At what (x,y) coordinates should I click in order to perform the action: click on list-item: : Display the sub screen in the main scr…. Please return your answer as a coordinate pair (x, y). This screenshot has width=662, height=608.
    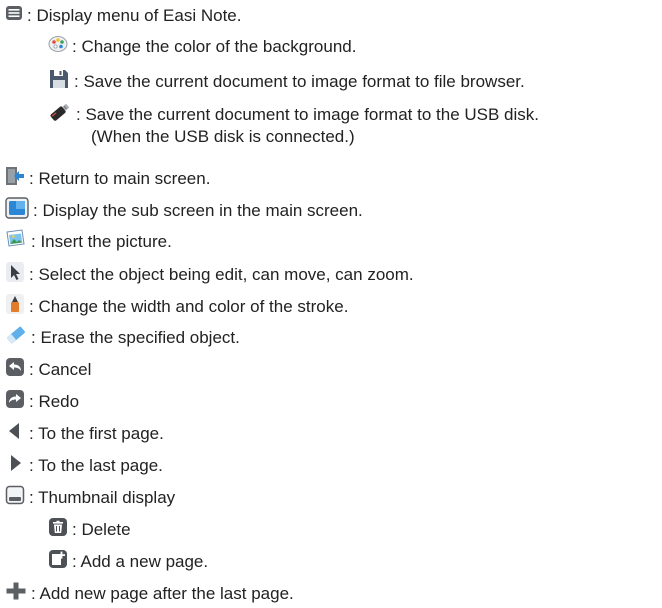
    Looking at the image, I should click on (184, 210).